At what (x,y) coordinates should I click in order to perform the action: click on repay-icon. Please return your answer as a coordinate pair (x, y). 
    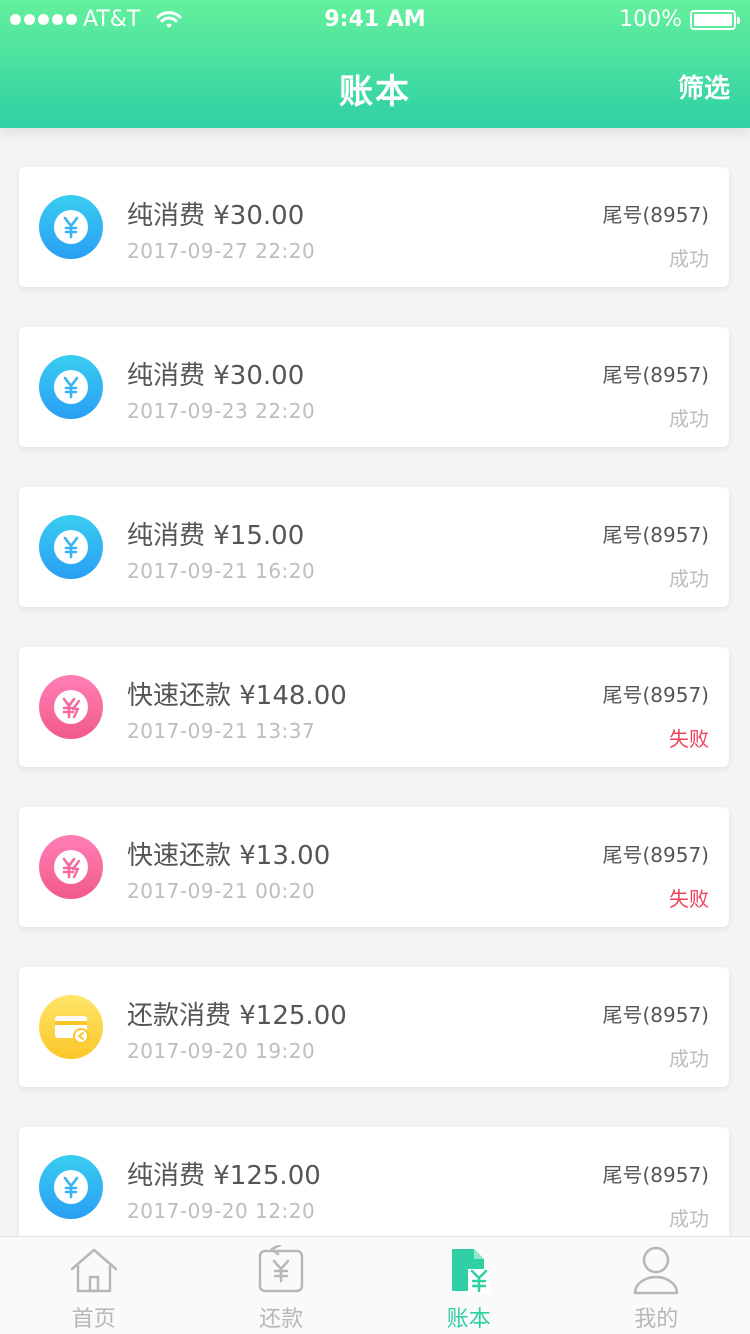
    Looking at the image, I should click on (281, 1269).